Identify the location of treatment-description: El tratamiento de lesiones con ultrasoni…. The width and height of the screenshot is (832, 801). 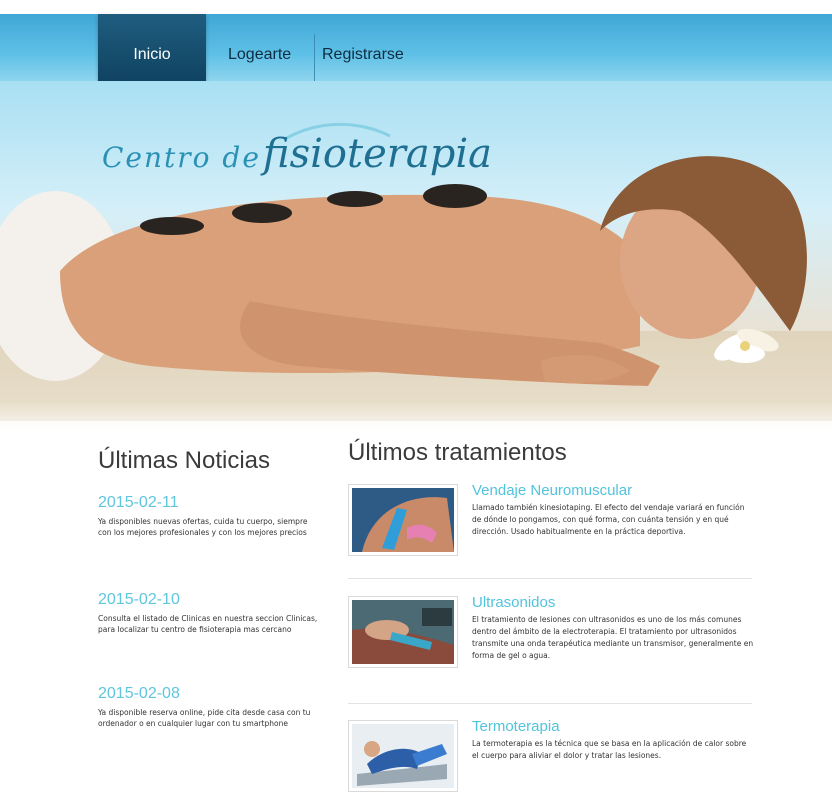
(613, 637).